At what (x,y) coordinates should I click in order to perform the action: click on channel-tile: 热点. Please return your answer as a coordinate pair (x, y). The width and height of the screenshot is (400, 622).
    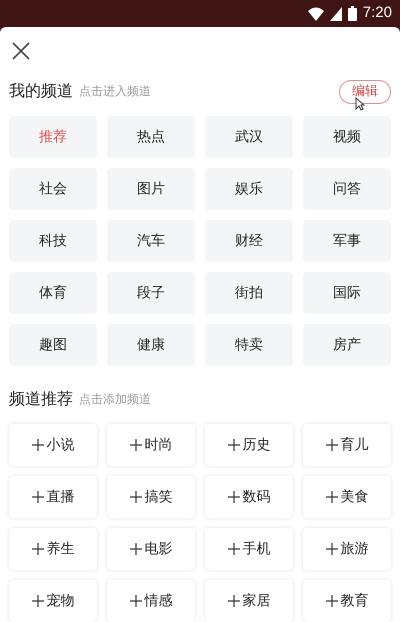
    Looking at the image, I should click on (151, 137).